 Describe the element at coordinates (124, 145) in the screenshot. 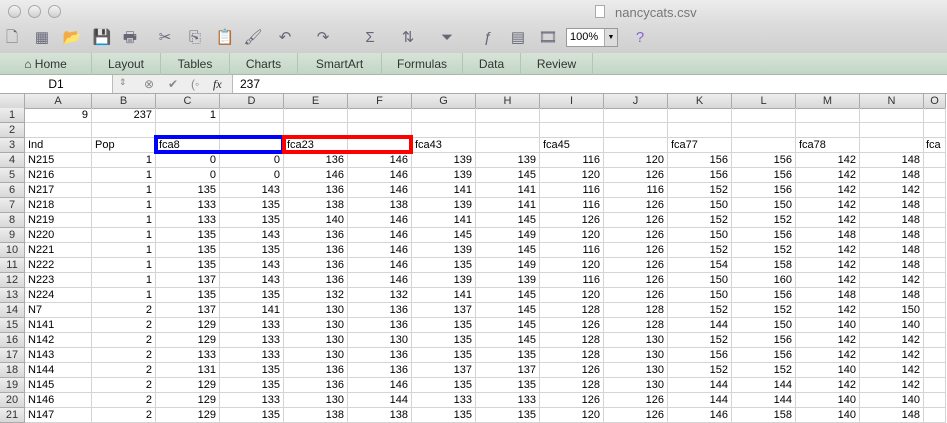

I see `cell: Pop` at that location.